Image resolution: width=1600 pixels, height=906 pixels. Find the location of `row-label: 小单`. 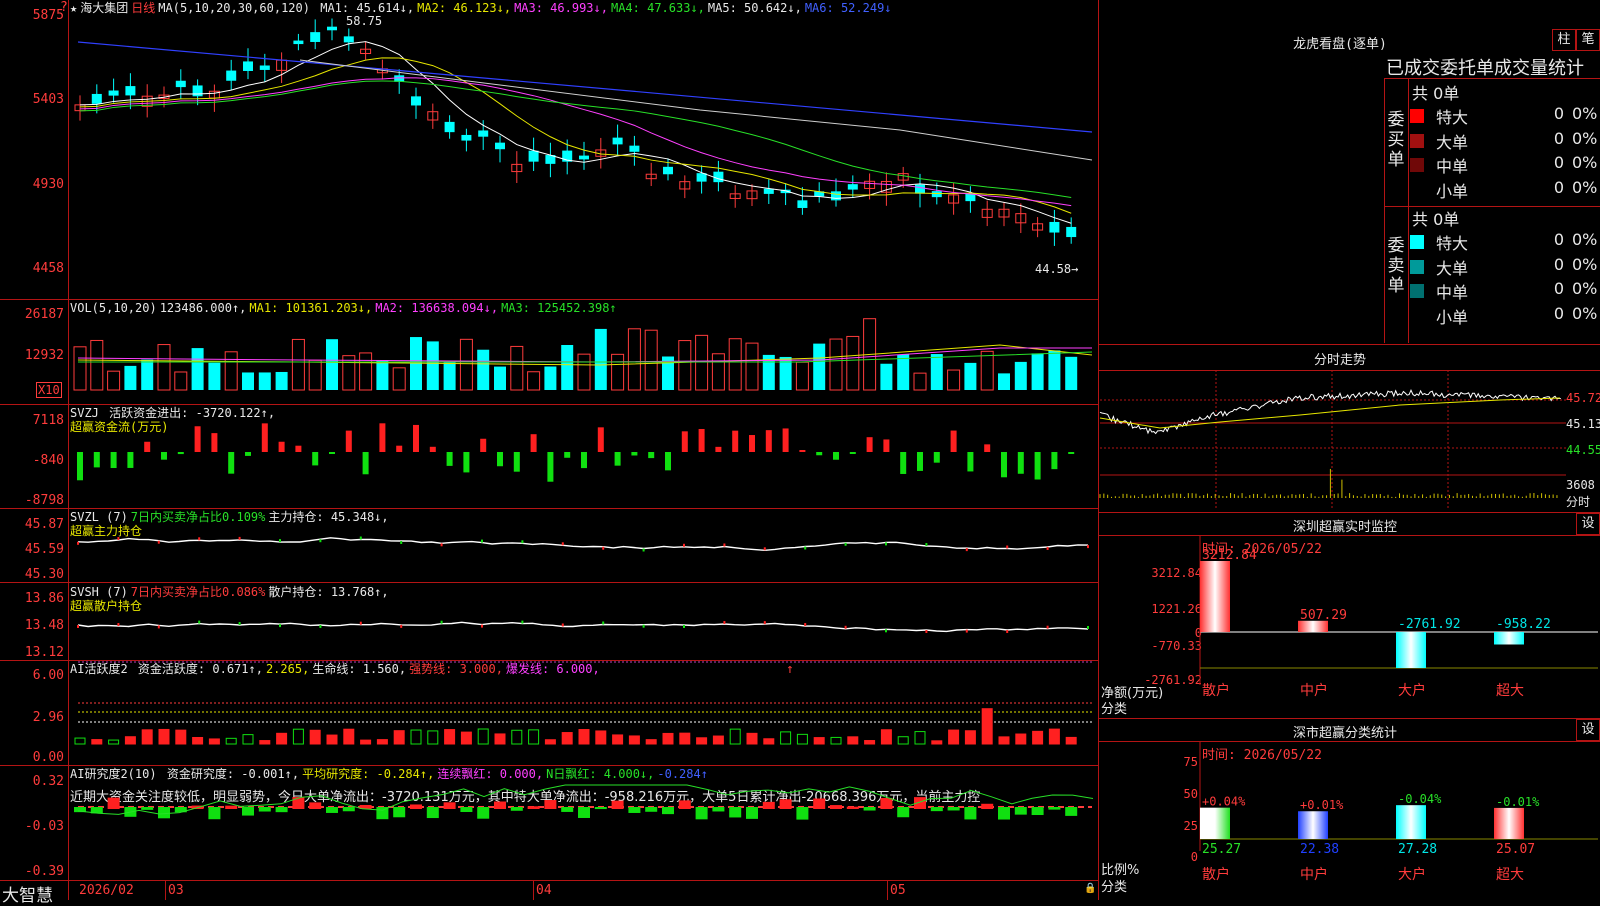

row-label: 小单 is located at coordinates (1452, 317).